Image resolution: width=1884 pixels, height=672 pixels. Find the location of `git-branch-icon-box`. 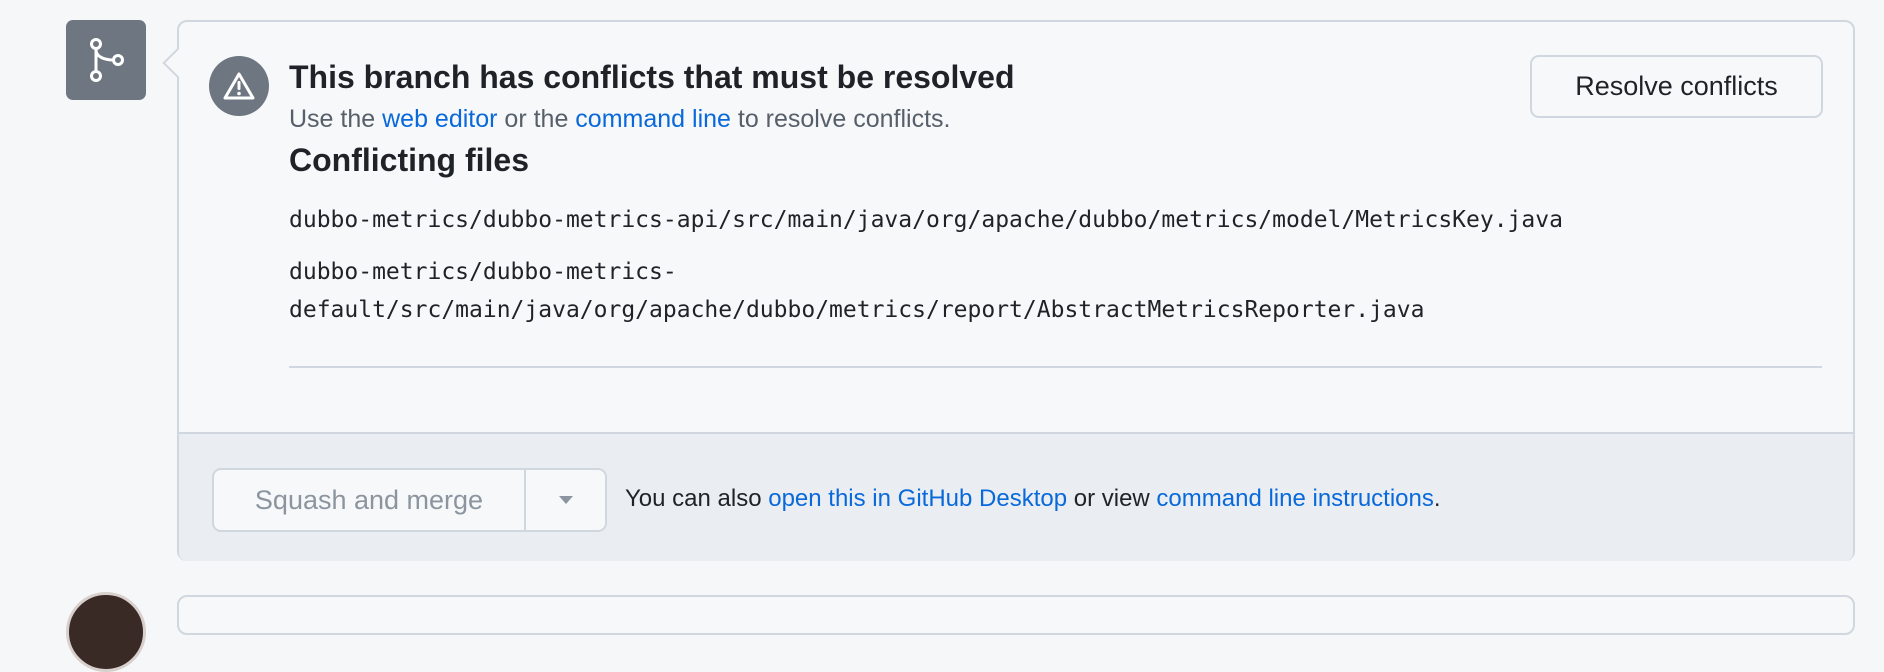

git-branch-icon-box is located at coordinates (106, 60).